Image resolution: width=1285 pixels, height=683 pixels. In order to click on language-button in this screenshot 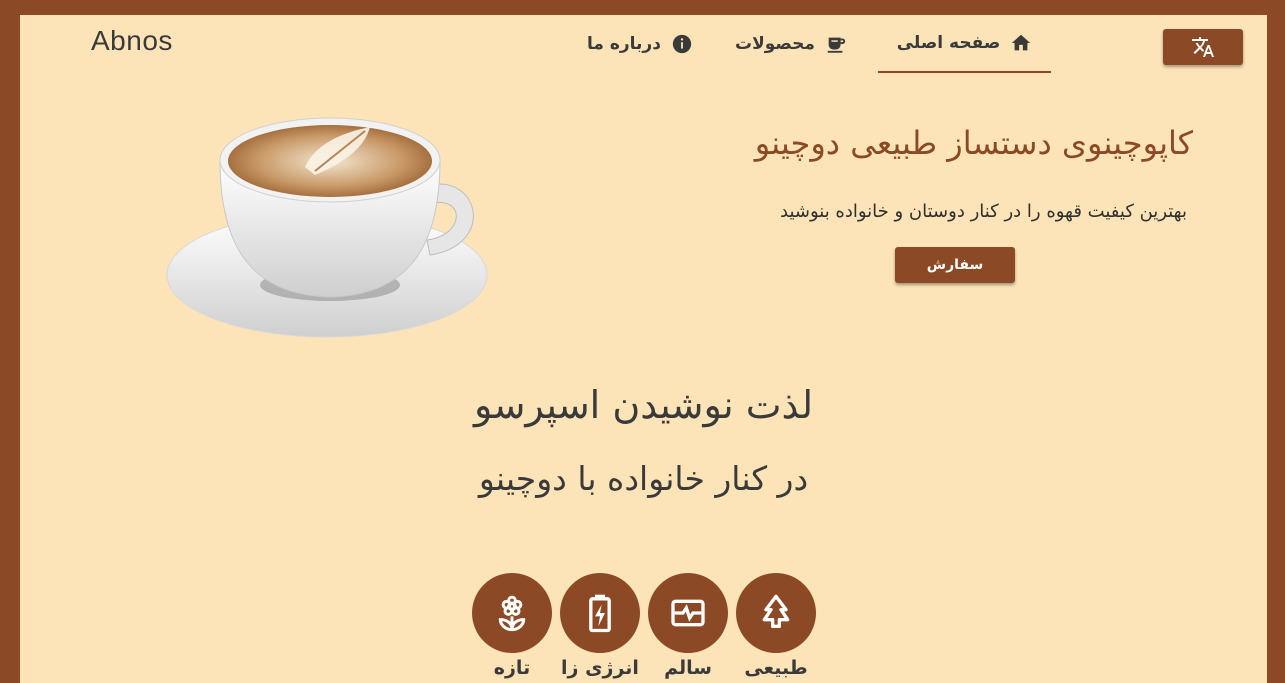, I will do `click(1203, 47)`.